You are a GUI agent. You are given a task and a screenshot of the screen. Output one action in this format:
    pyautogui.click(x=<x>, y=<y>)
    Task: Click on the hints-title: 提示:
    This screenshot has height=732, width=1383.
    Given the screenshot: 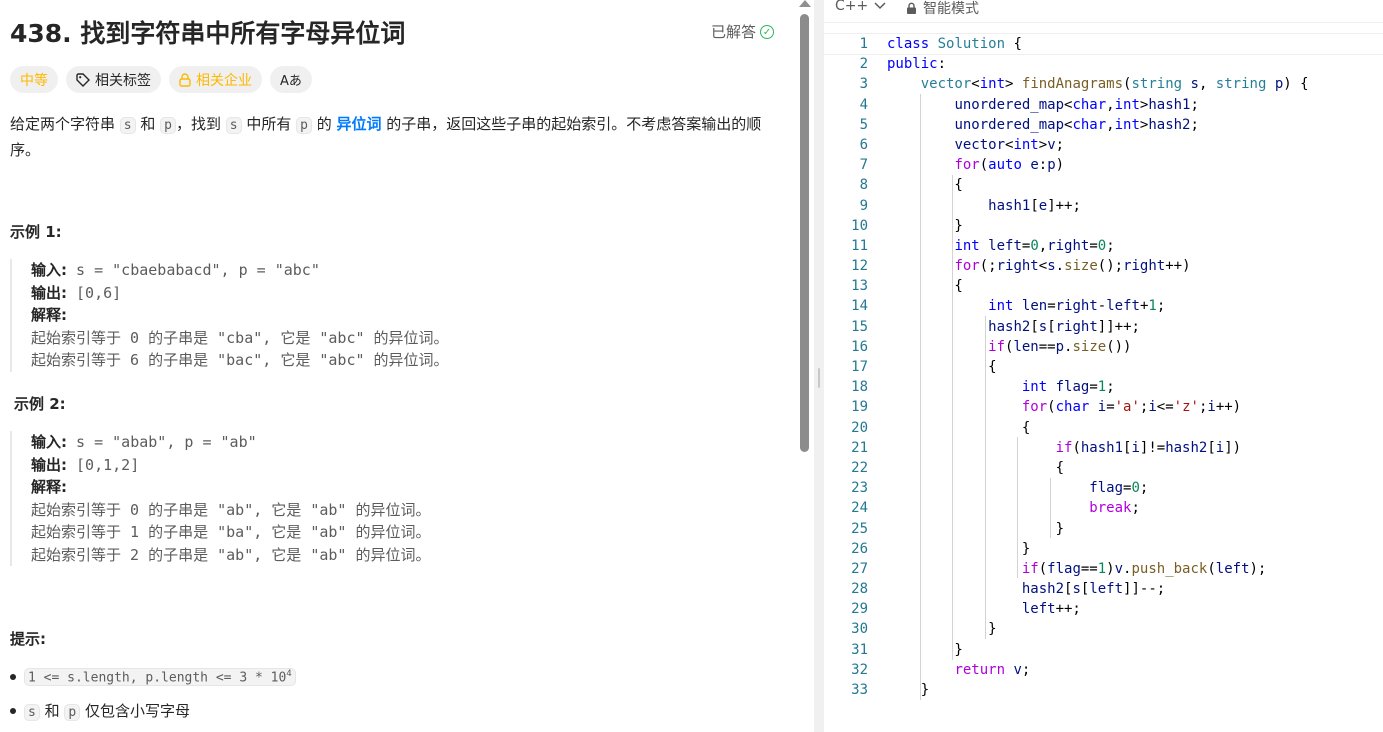 What is the action you would take?
    pyautogui.click(x=28, y=639)
    